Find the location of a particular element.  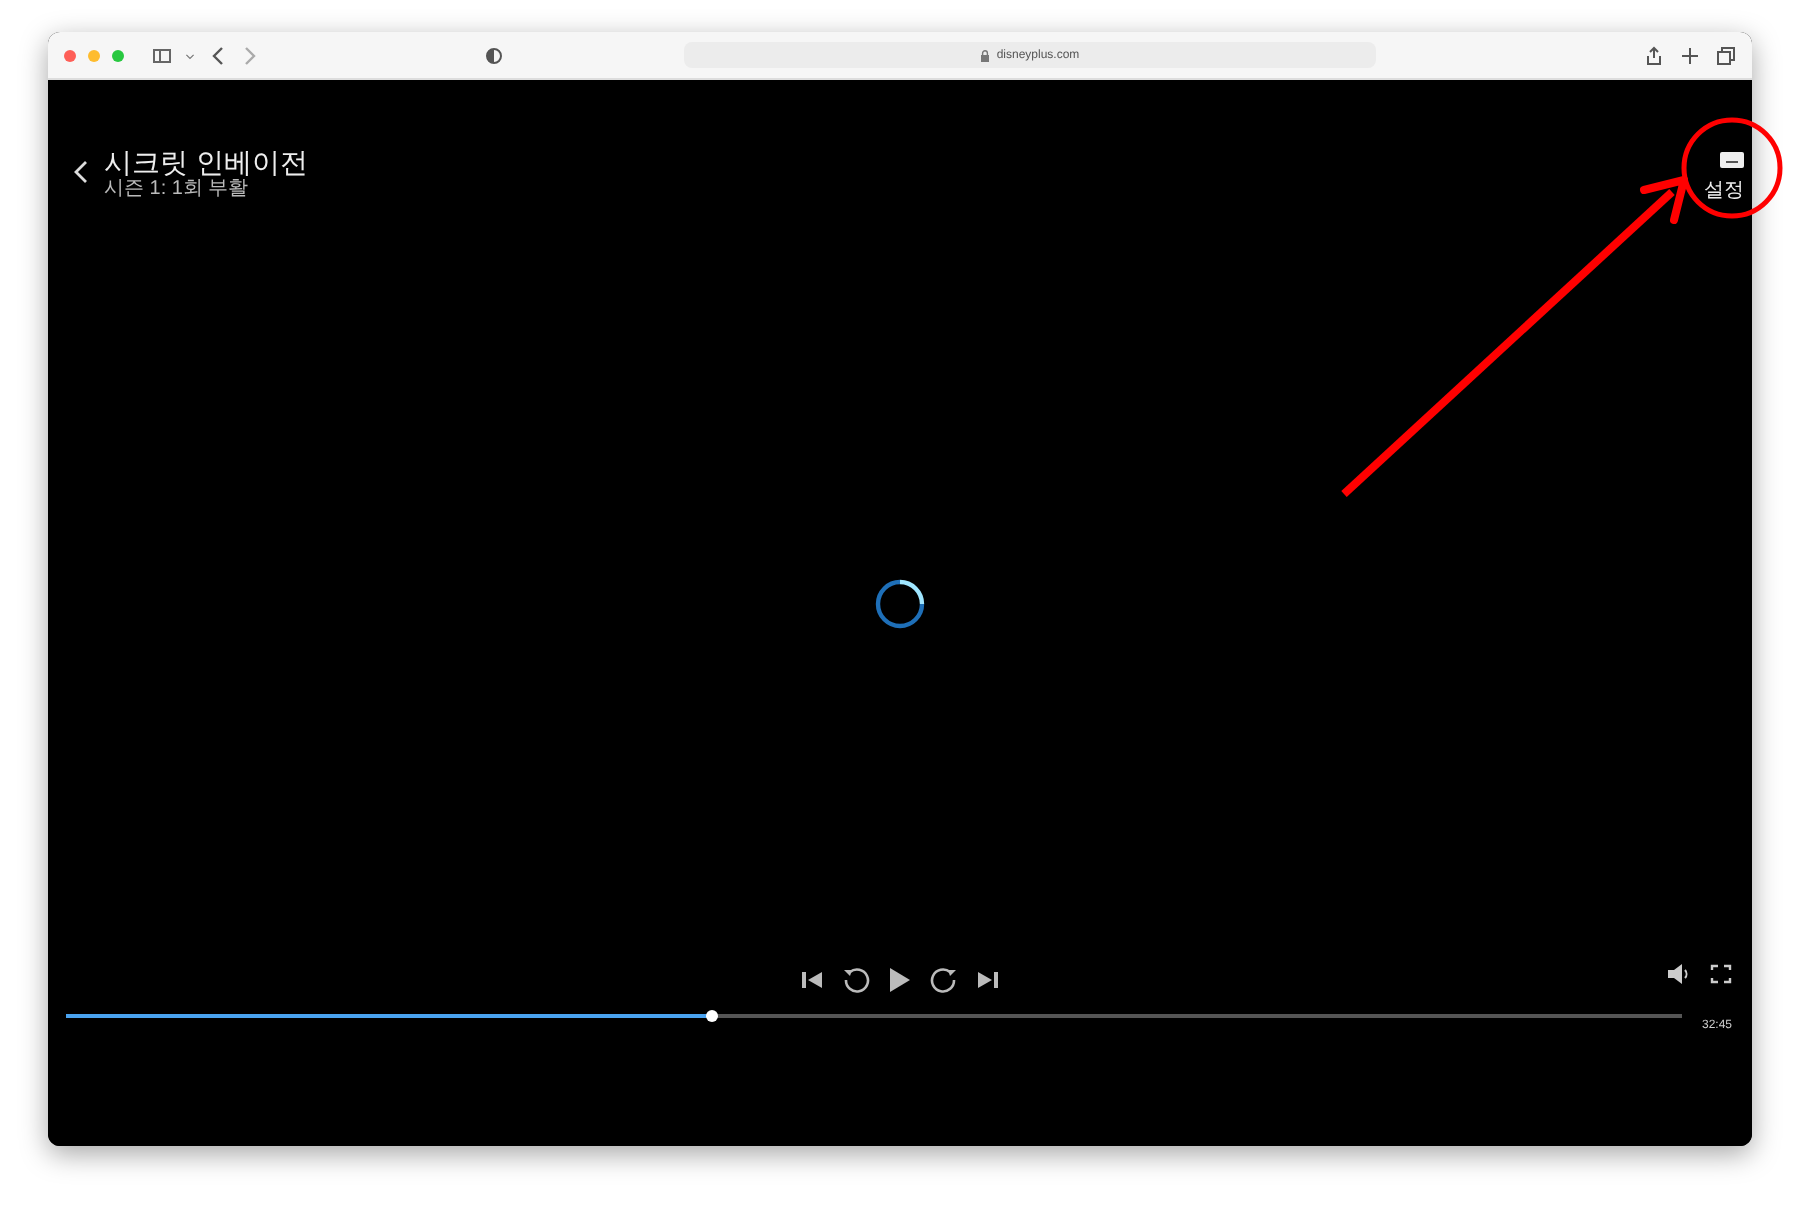

subtitles-icon is located at coordinates (1732, 160).